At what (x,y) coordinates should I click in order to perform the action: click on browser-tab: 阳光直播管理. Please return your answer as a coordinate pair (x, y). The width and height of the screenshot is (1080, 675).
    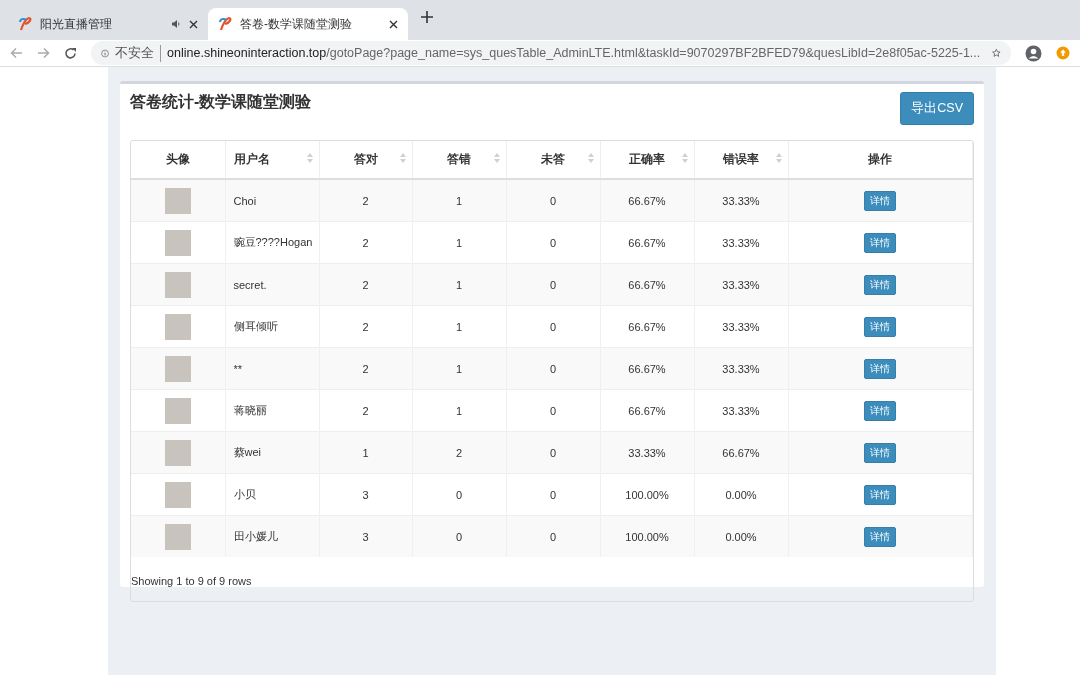
    Looking at the image, I should click on (108, 24).